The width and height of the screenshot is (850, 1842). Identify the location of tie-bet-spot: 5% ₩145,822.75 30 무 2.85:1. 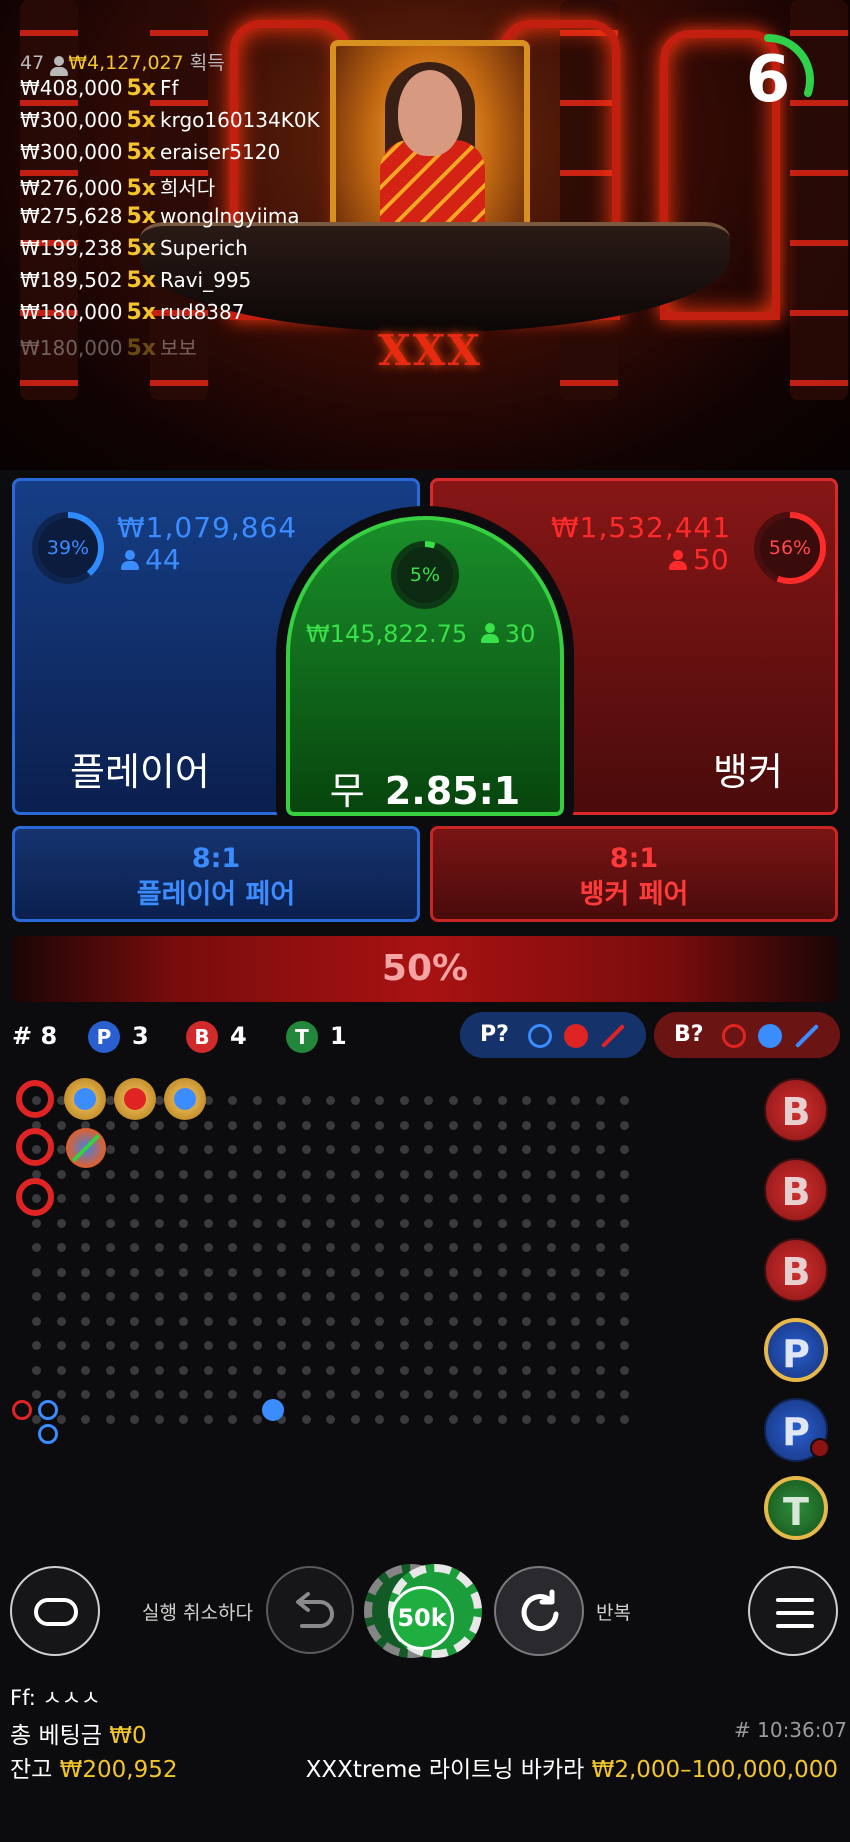
(425, 666).